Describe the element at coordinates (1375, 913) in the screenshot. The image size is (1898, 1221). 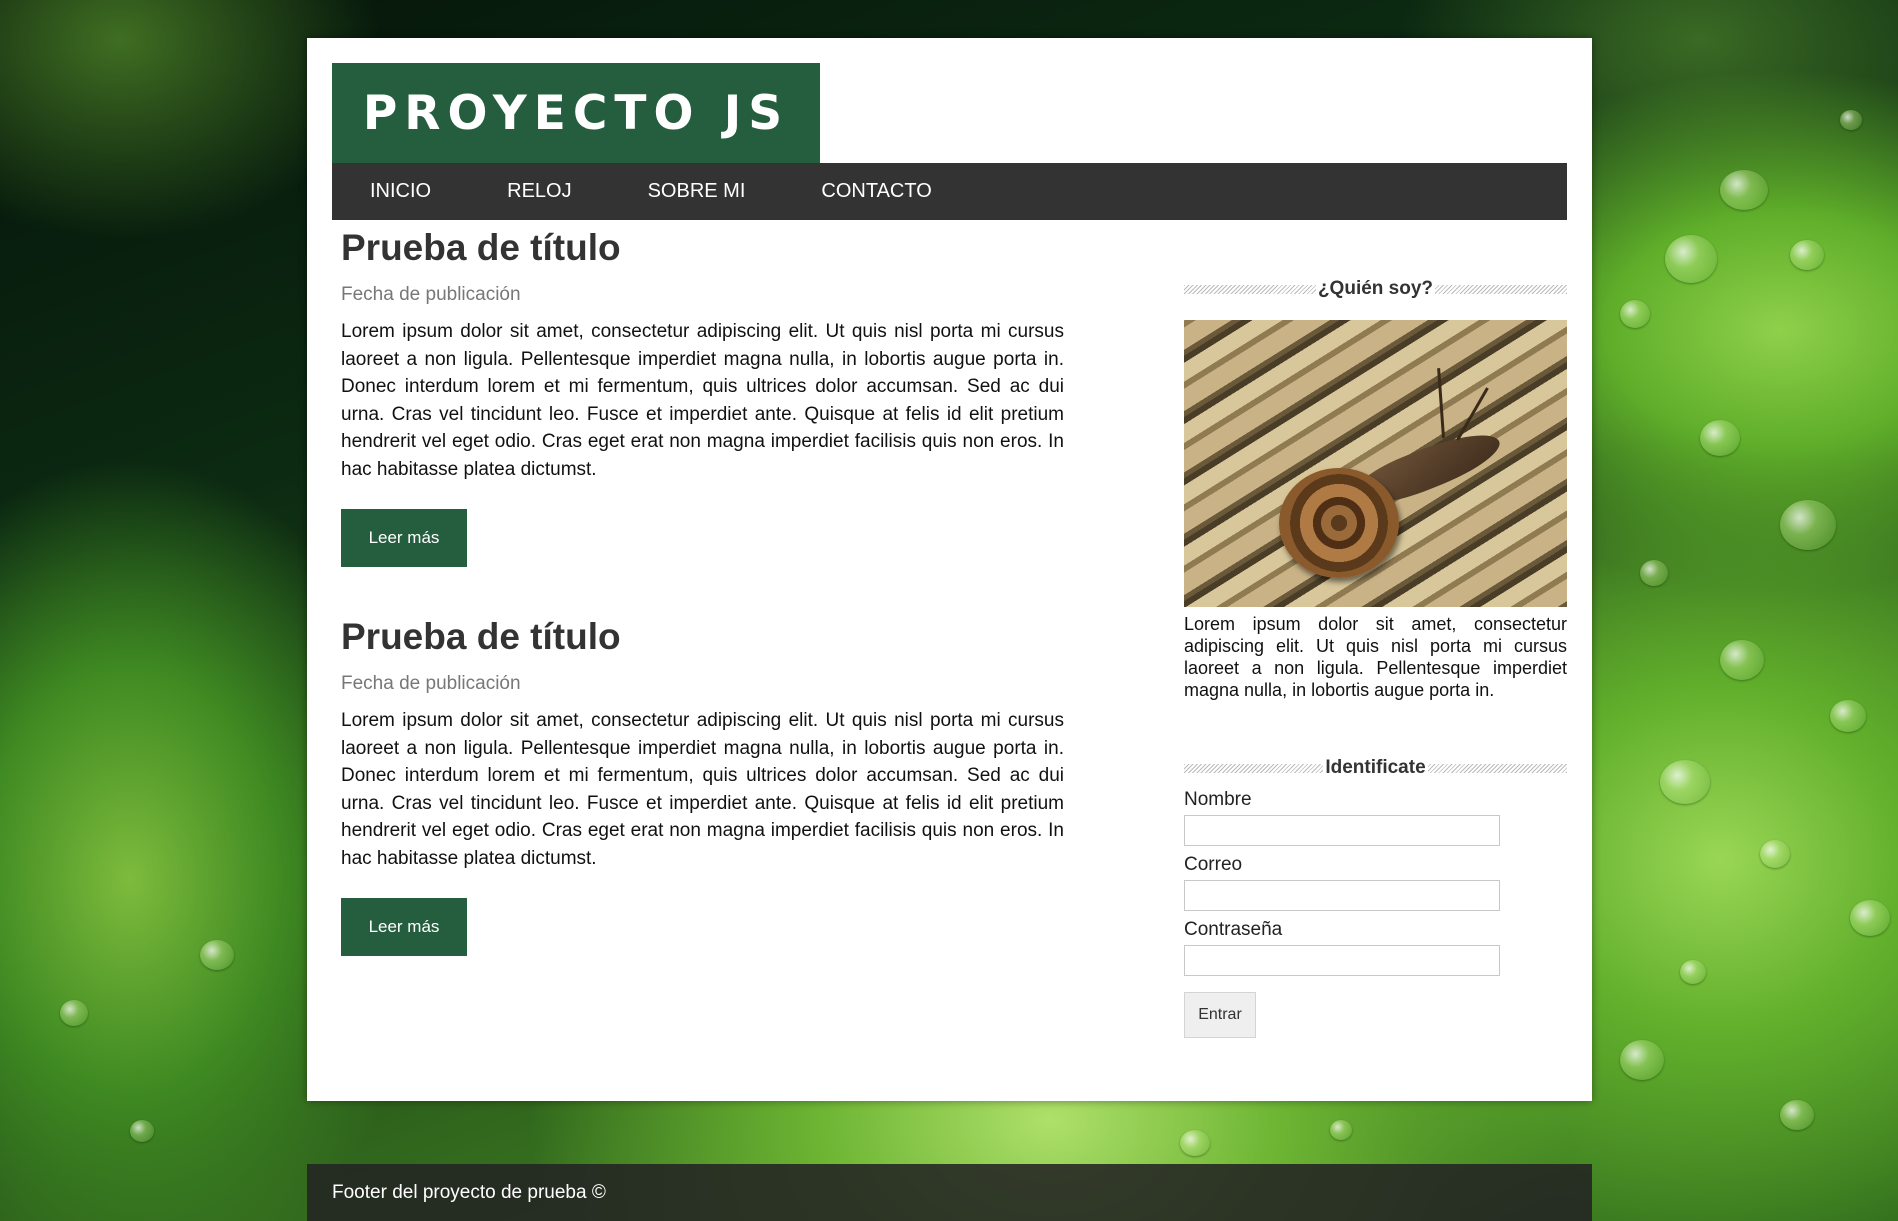
I see `login-form: Nombre Correo Contraseña Entrar` at that location.